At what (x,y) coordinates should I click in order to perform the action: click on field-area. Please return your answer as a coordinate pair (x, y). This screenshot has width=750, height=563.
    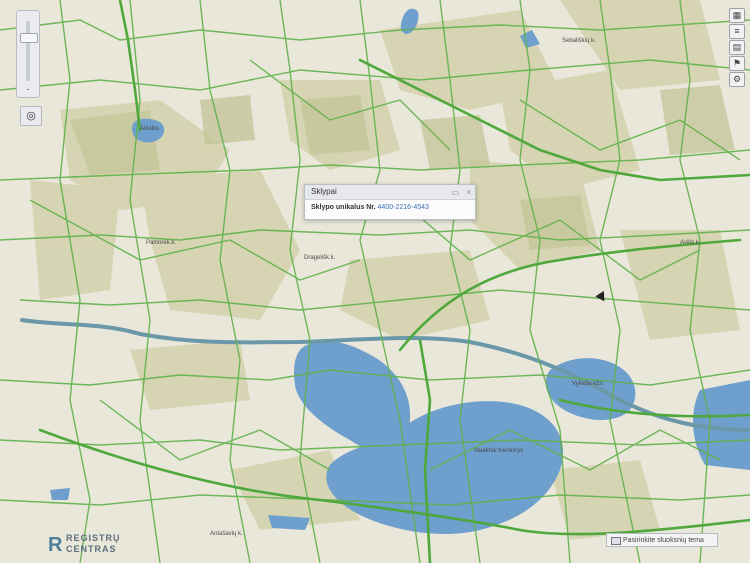
    Looking at the image, I should click on (75, 240).